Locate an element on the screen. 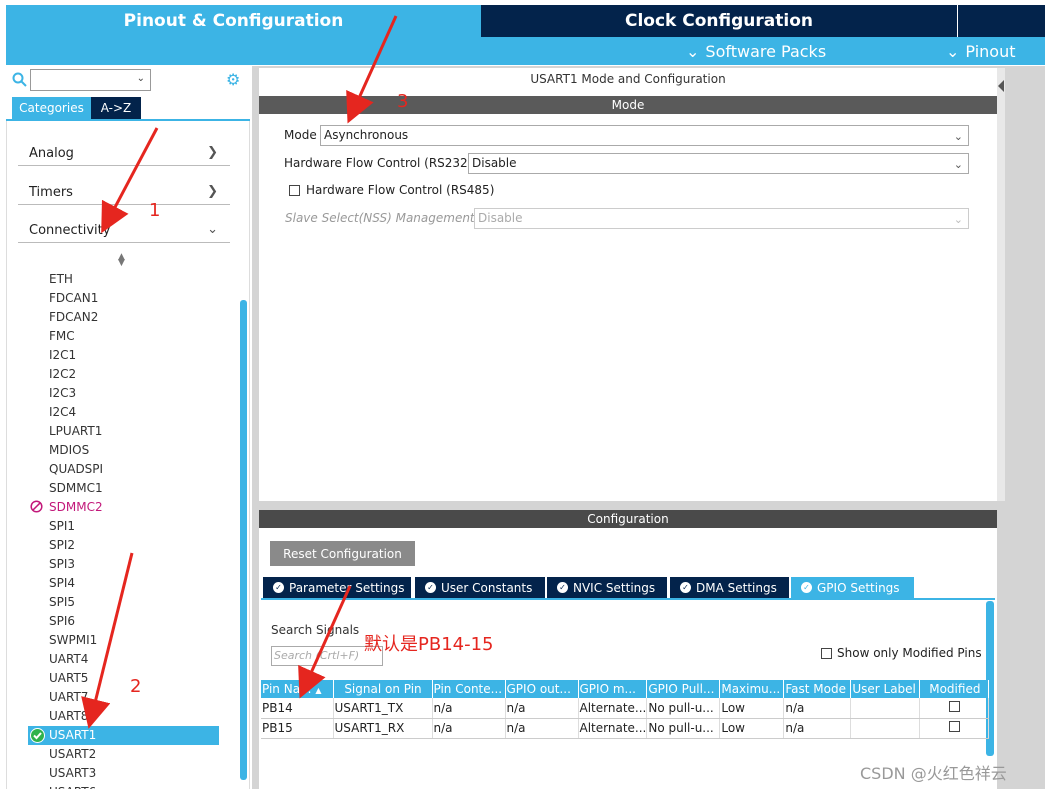 The height and width of the screenshot is (789, 1045). software-packs-menu: ⌄ Software Packs is located at coordinates (756, 51).